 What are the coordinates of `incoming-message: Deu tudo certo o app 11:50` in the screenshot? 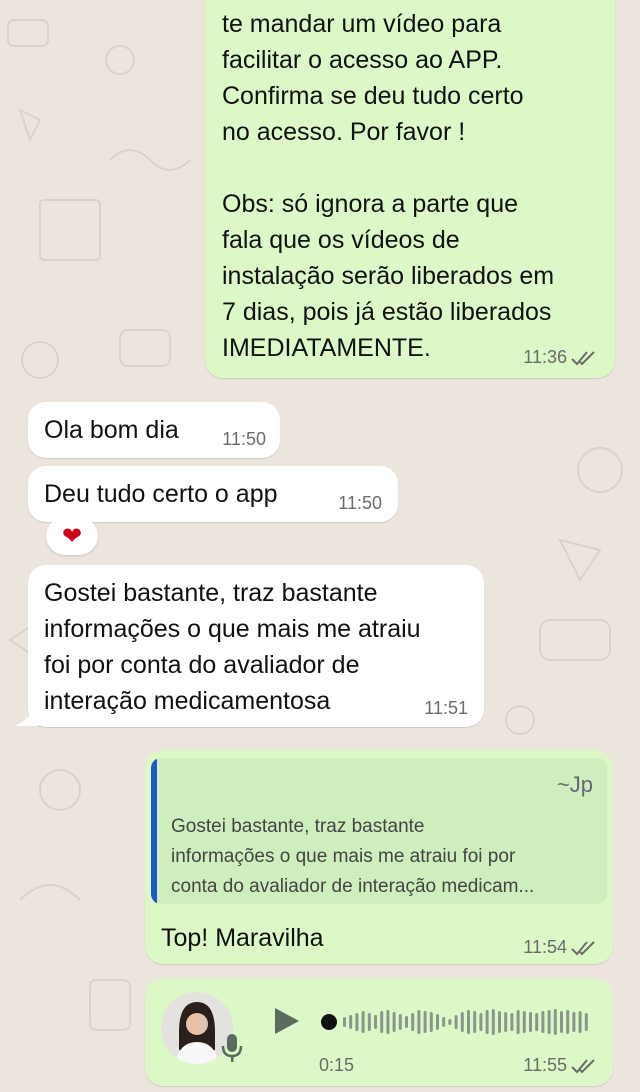 It's located at (213, 494).